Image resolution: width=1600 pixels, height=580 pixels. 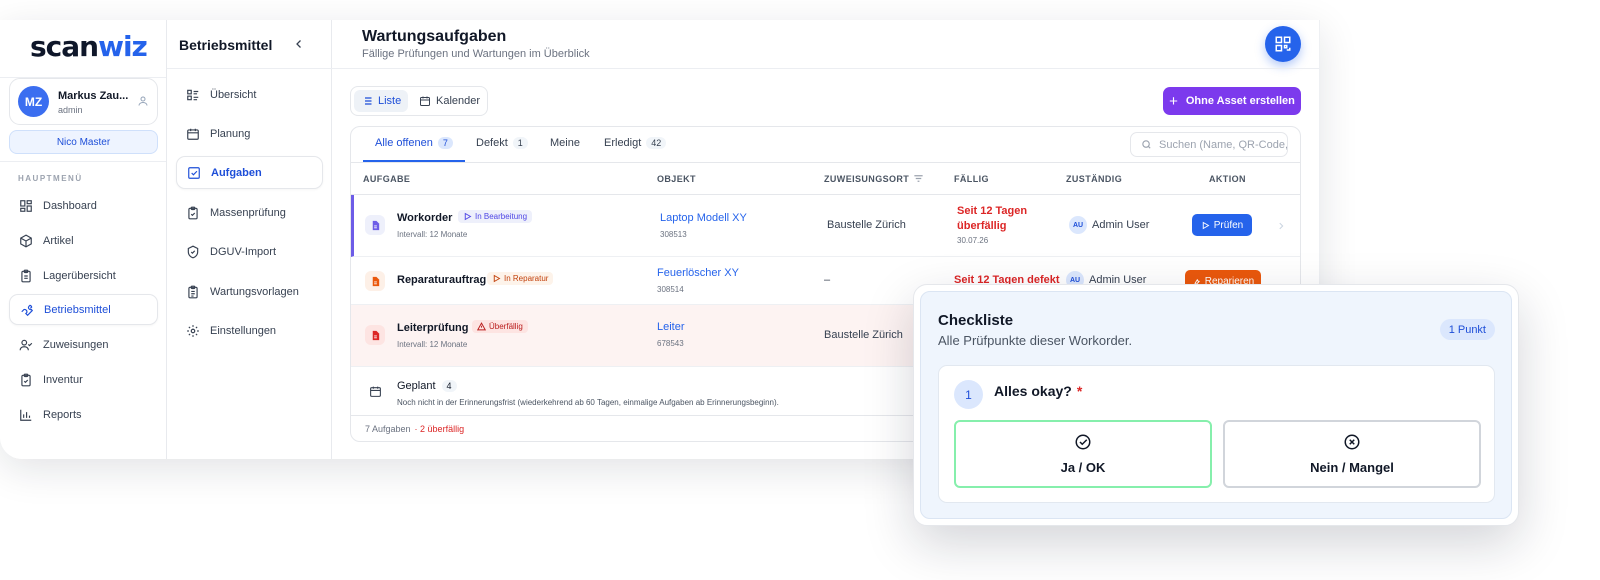 What do you see at coordinates (1109, 225) in the screenshot?
I see `assignee: AU Admin User` at bounding box center [1109, 225].